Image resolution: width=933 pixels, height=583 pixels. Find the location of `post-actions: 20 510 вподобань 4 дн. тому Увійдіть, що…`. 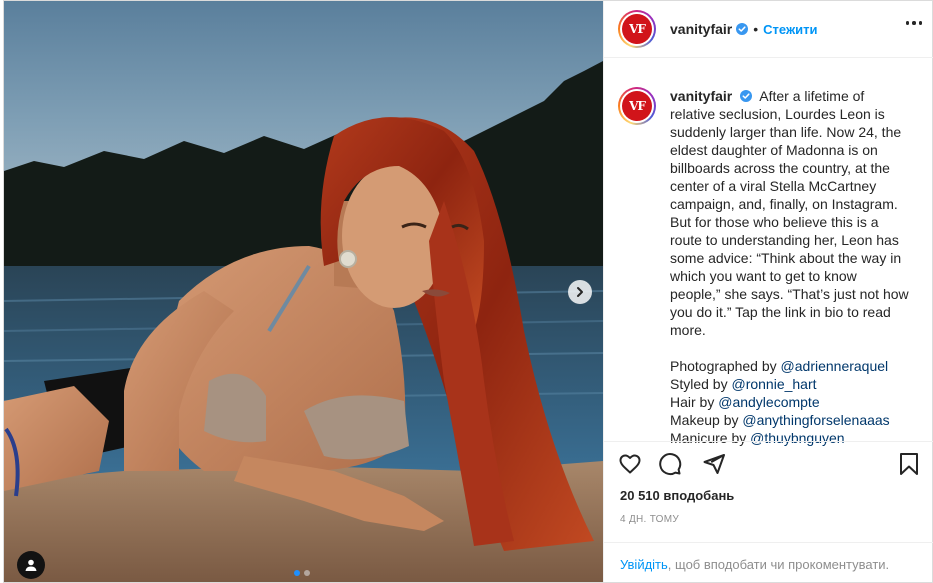

post-actions: 20 510 вподобань 4 дн. тому Увійдіть, що… is located at coordinates (768, 512).